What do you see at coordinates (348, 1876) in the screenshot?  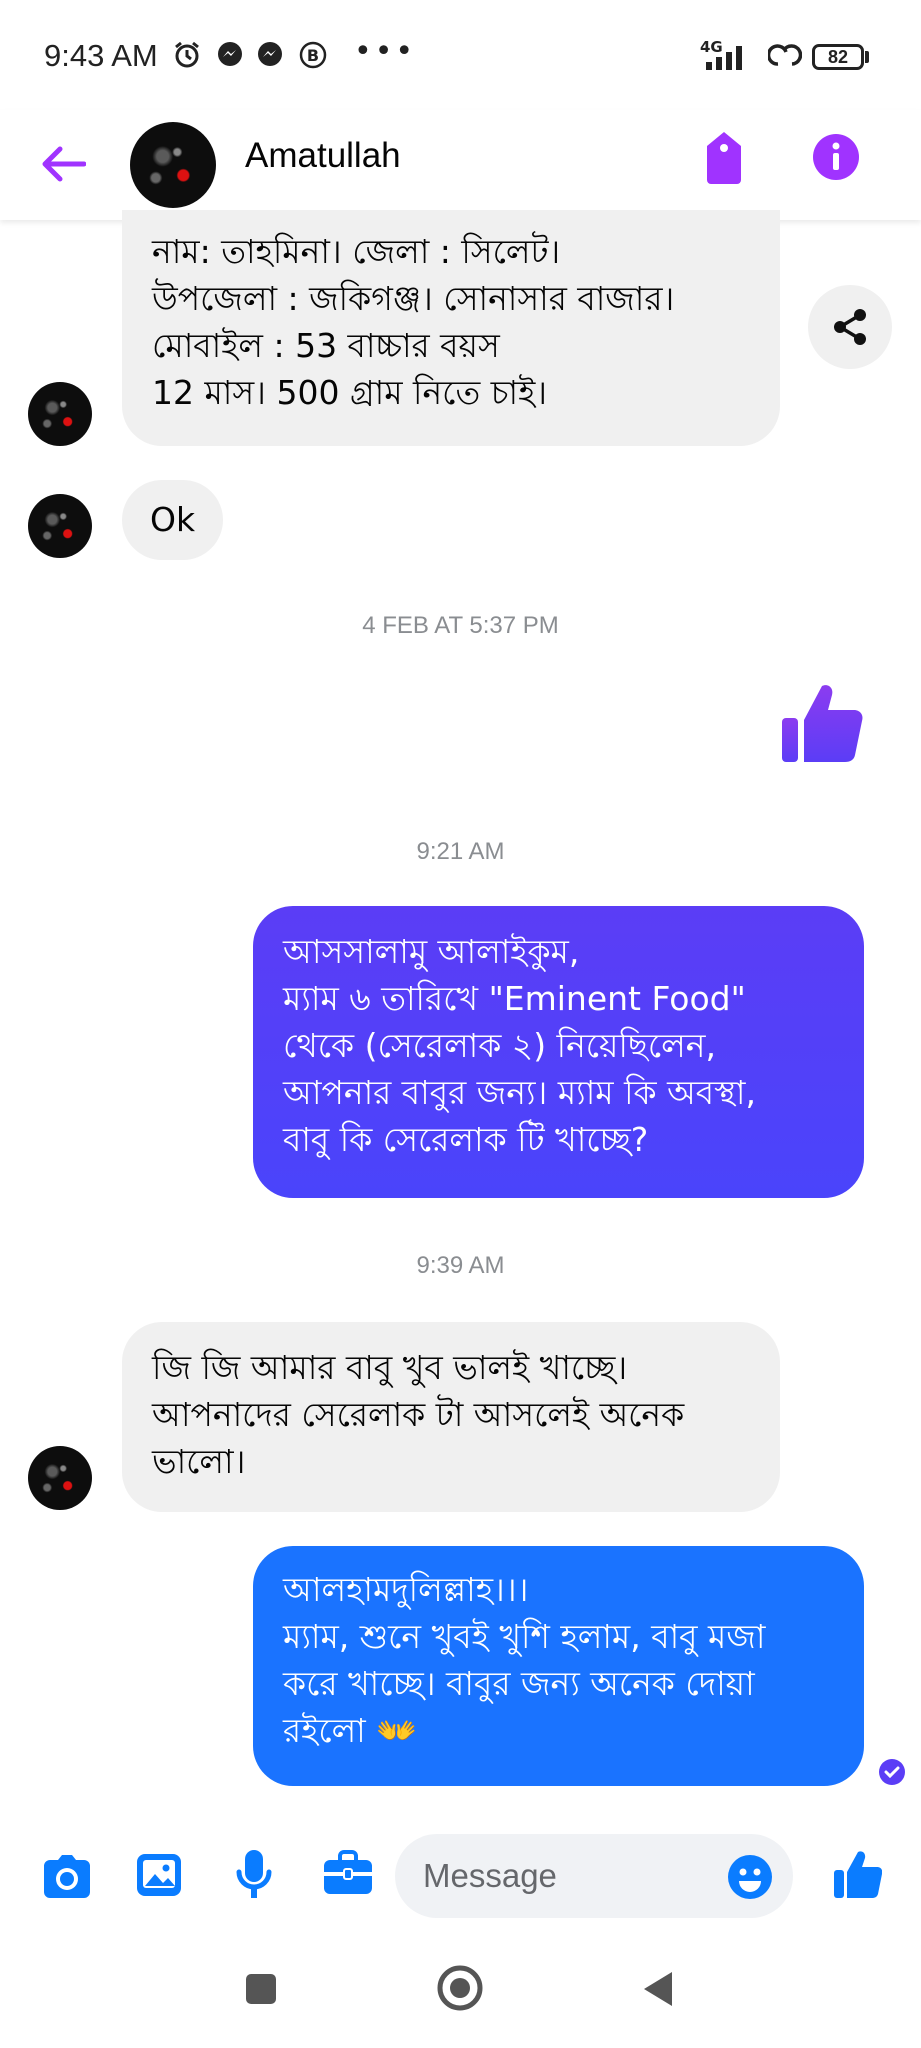 I see `briefcase-icon` at bounding box center [348, 1876].